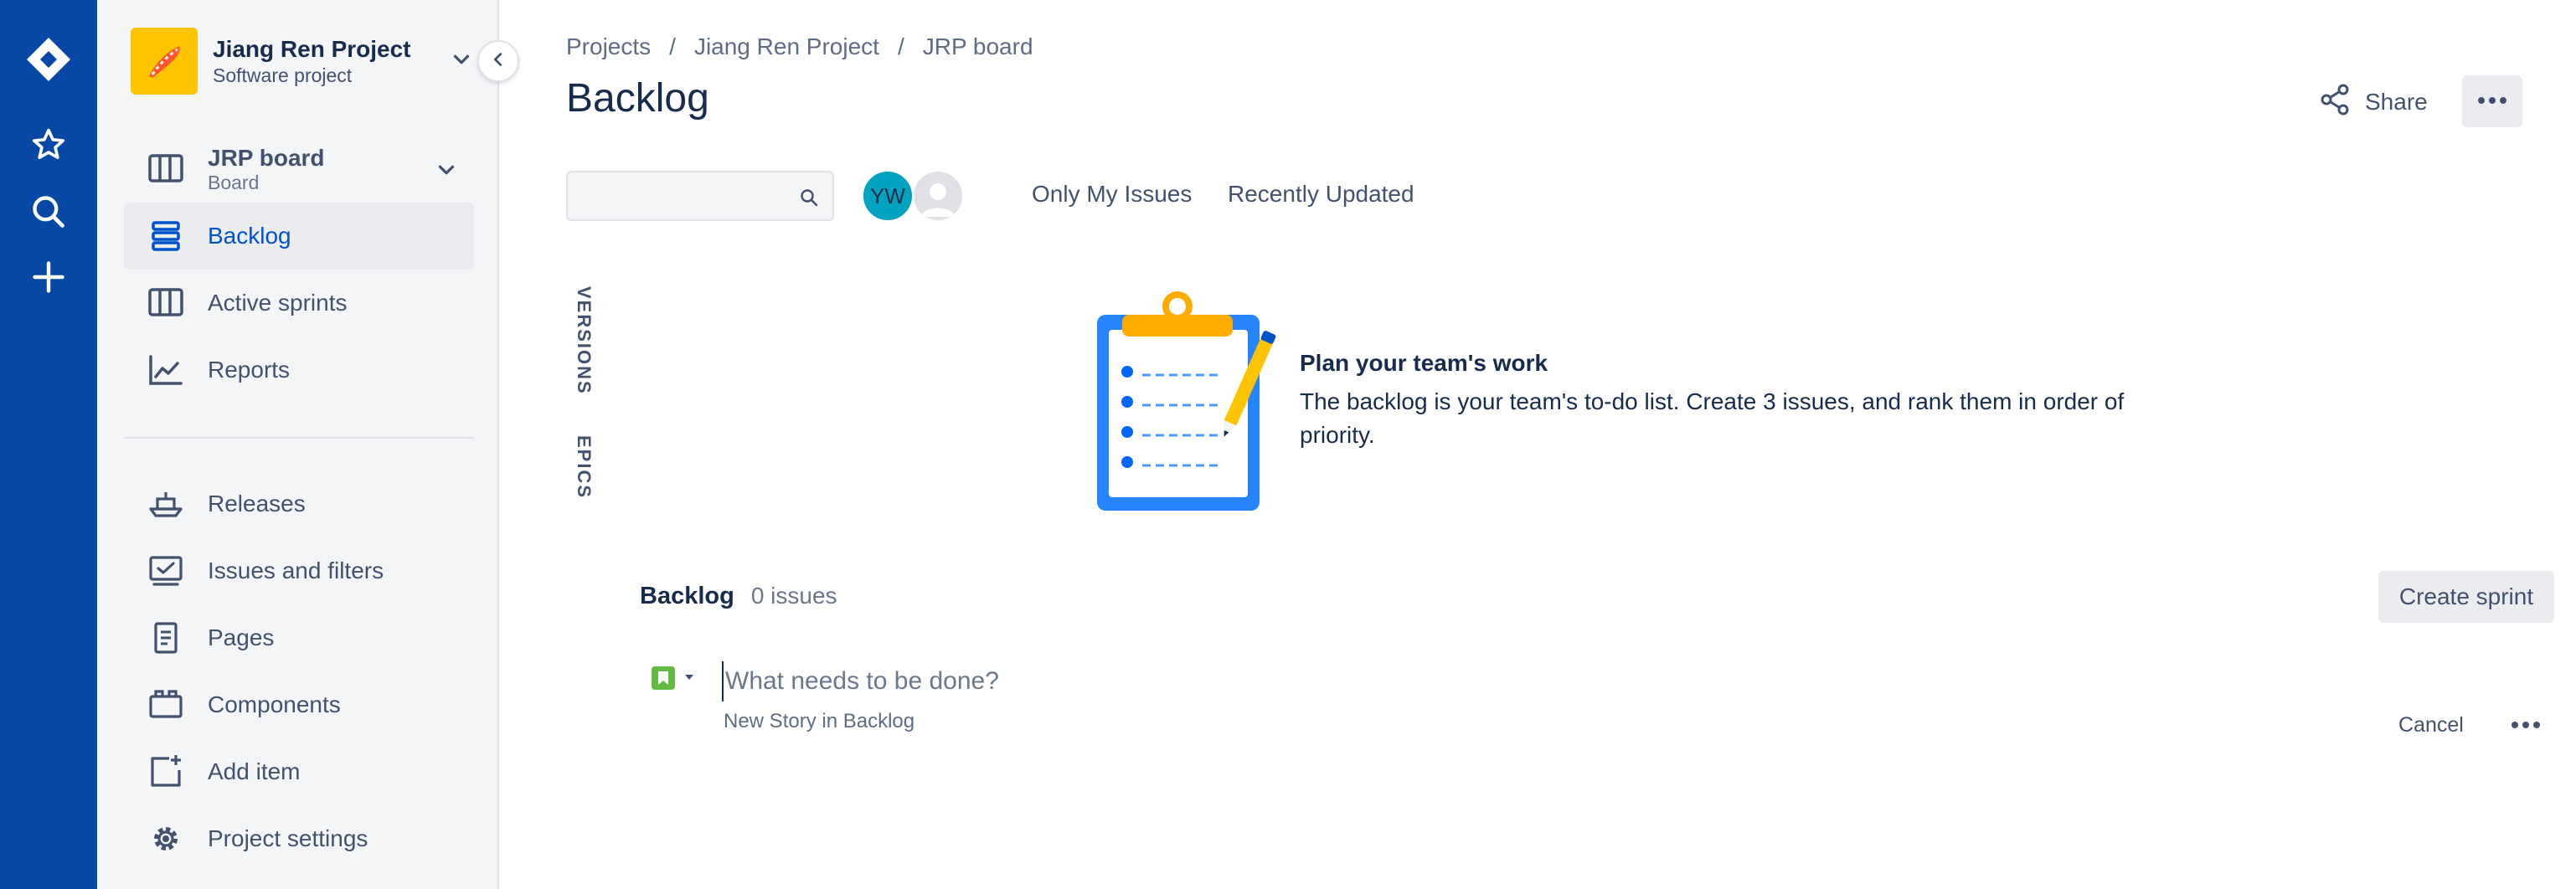 The image size is (2576, 889). What do you see at coordinates (299, 236) in the screenshot?
I see `sidebar-item-backlog: Backlog` at bounding box center [299, 236].